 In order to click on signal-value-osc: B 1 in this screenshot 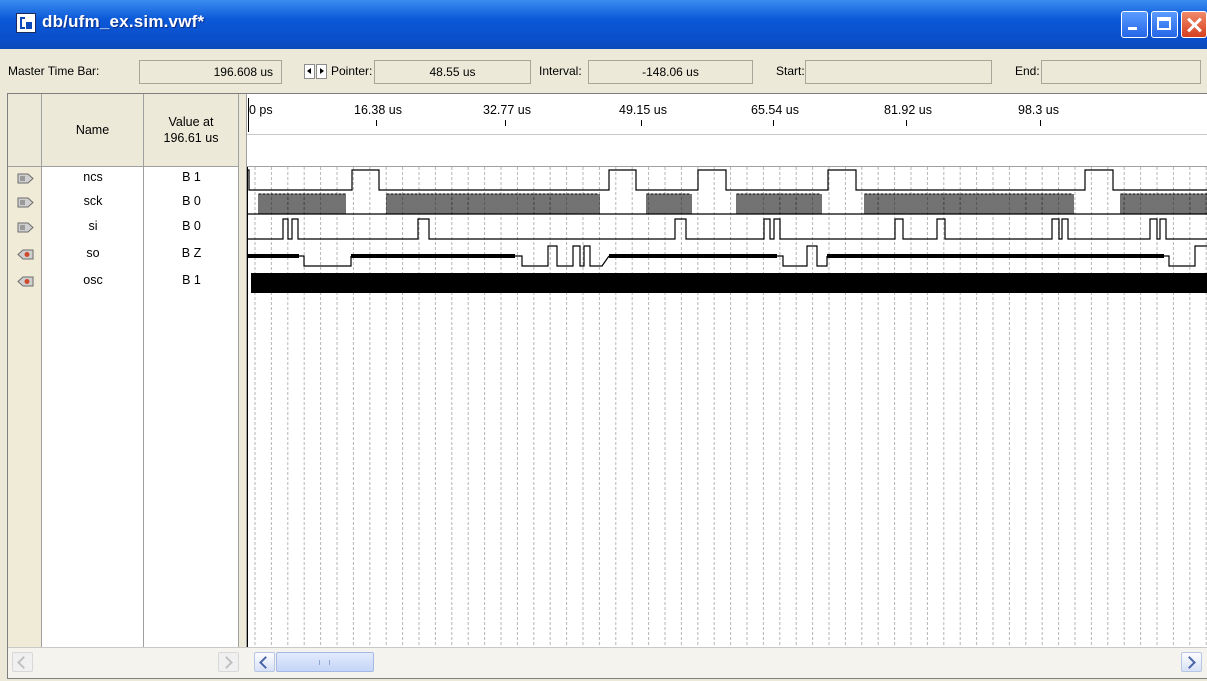, I will do `click(191, 280)`.